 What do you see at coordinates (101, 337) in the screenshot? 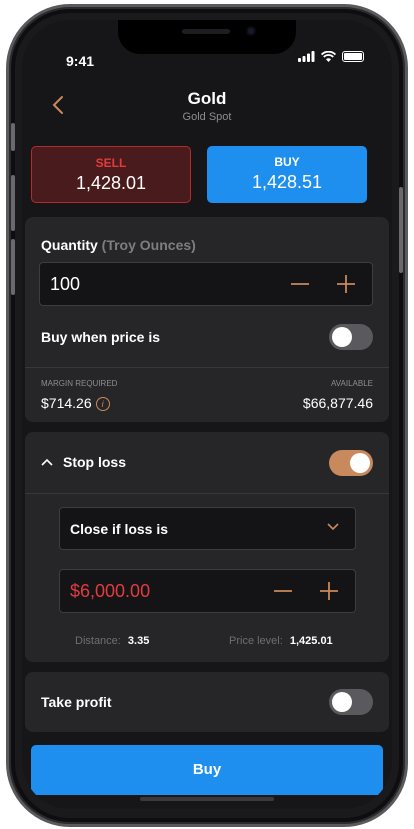
I see `buy-when-label: Buy when price is` at bounding box center [101, 337].